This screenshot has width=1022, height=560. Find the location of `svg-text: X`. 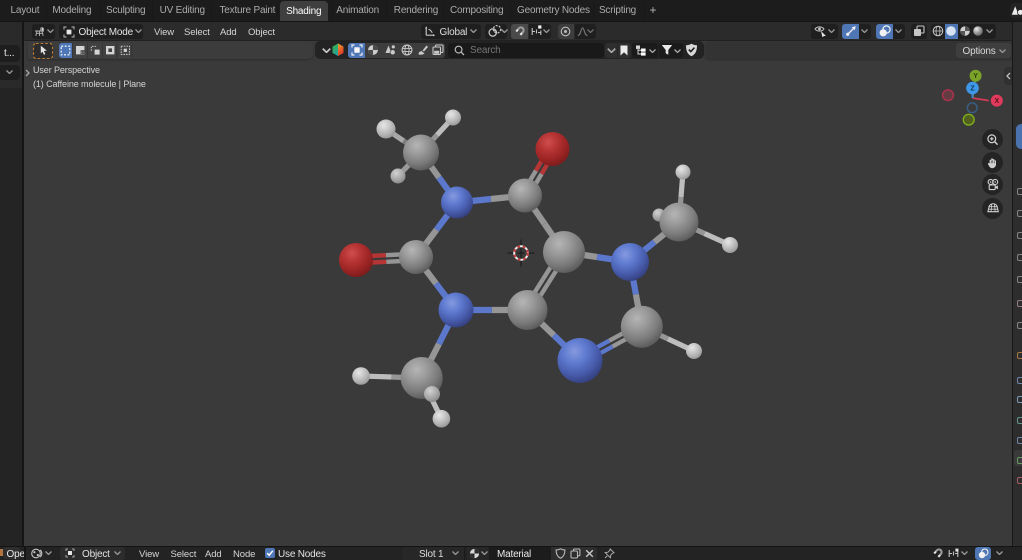

svg-text: X is located at coordinates (996, 101).